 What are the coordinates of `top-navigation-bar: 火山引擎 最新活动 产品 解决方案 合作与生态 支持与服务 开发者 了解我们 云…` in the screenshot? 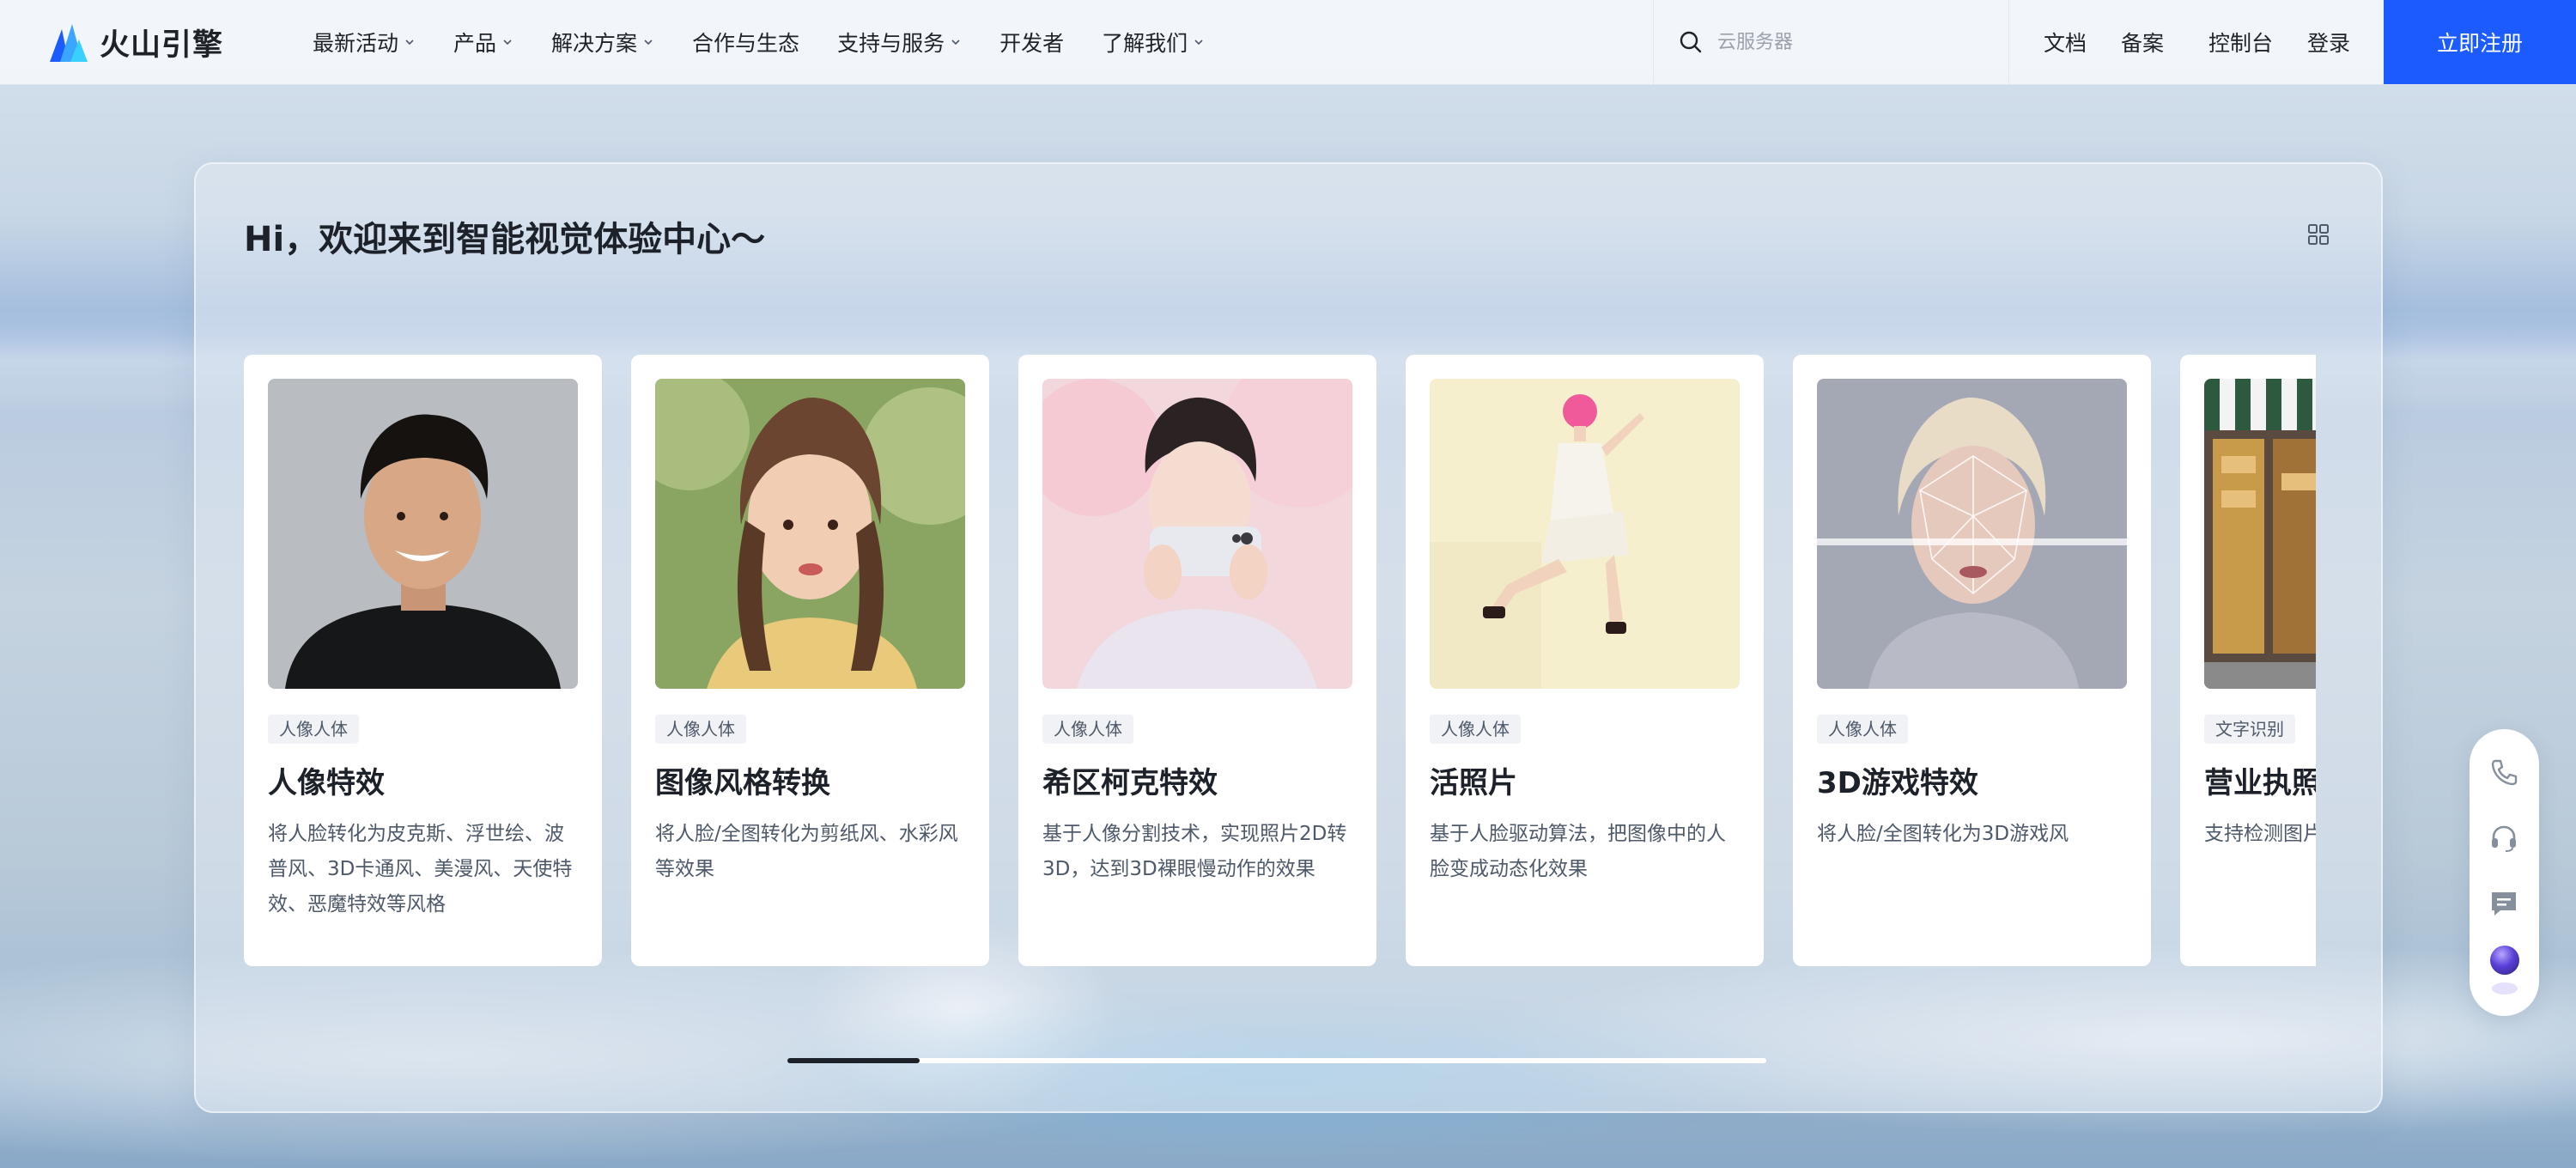 It's located at (1288, 42).